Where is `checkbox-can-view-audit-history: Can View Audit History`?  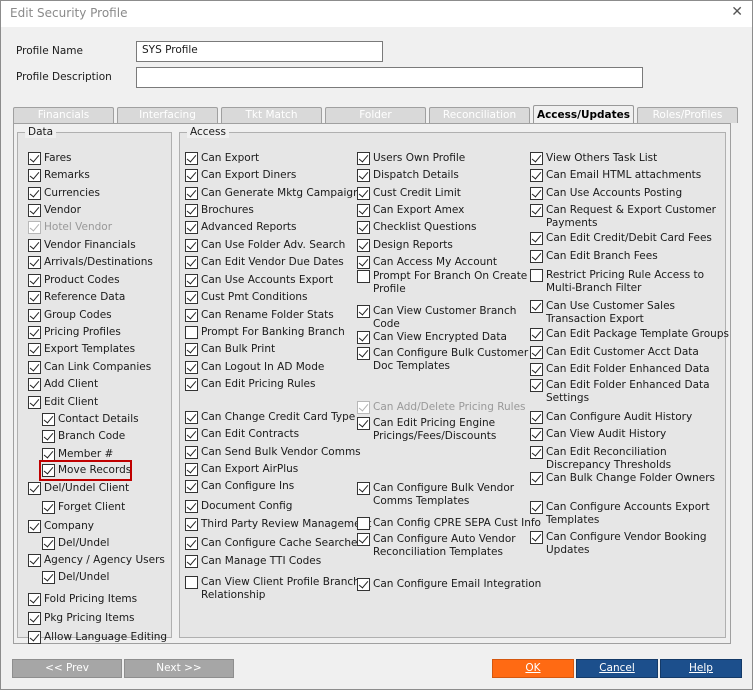
checkbox-can-view-audit-history: Can View Audit History is located at coordinates (598, 434).